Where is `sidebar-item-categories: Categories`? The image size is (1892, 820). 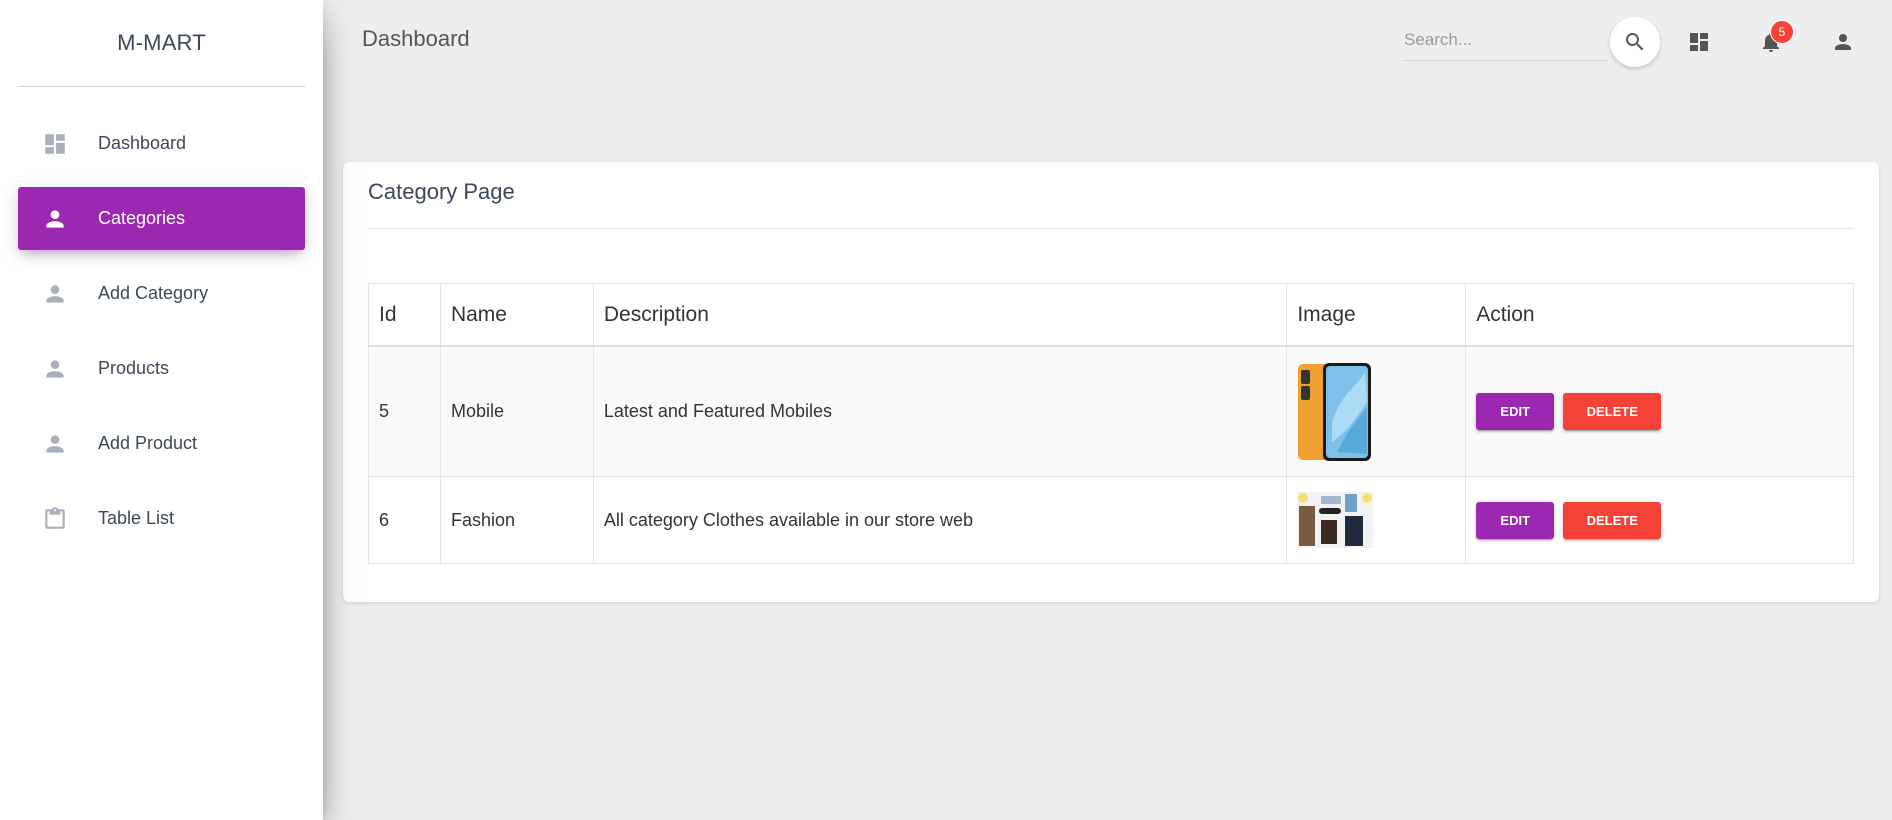
sidebar-item-categories: Categories is located at coordinates (161, 218).